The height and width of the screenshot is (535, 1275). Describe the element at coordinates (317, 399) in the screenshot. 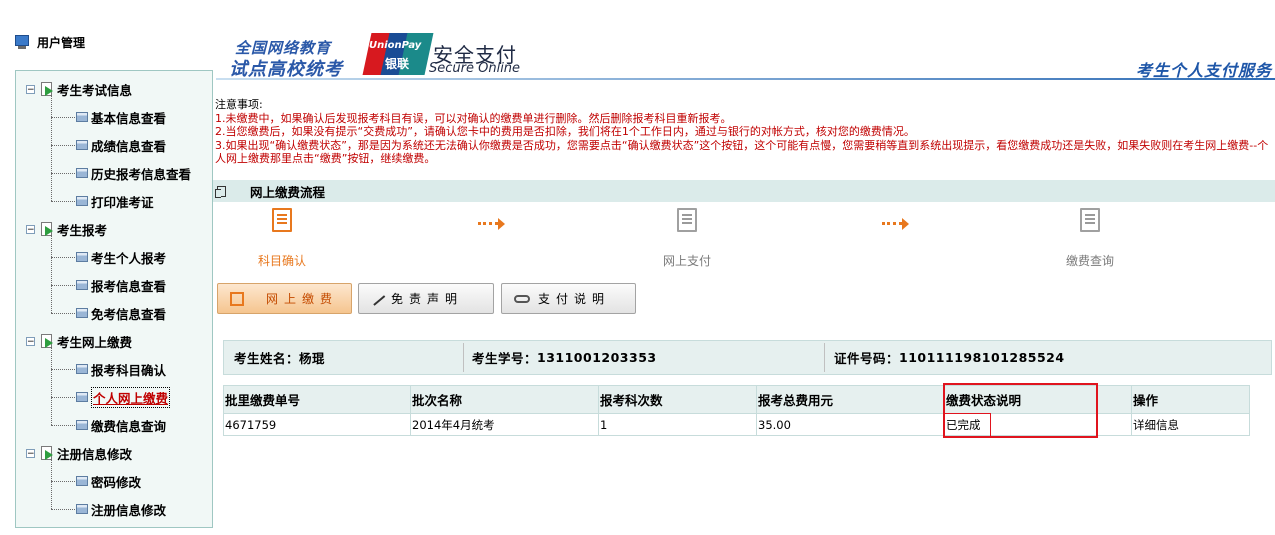

I see `col-batch-order-no: 批里缴费单号` at that location.